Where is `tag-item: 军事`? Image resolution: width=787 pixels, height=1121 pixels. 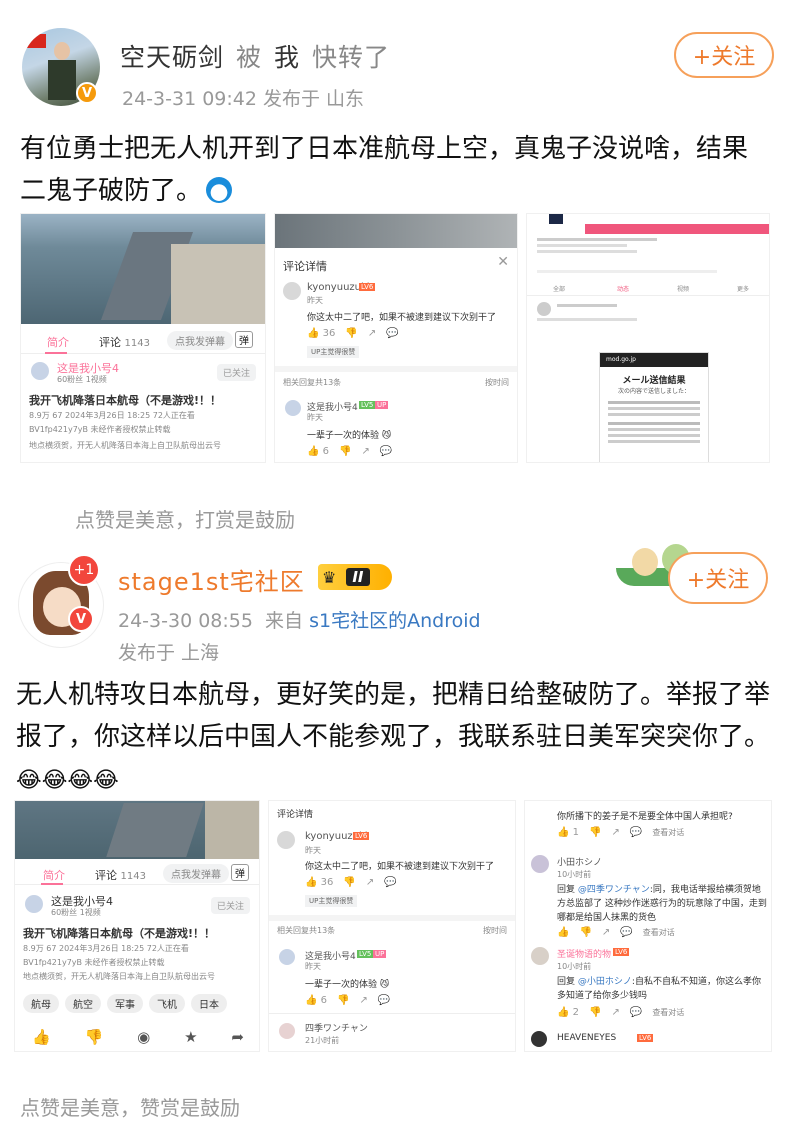
tag-item: 军事 is located at coordinates (125, 1003).